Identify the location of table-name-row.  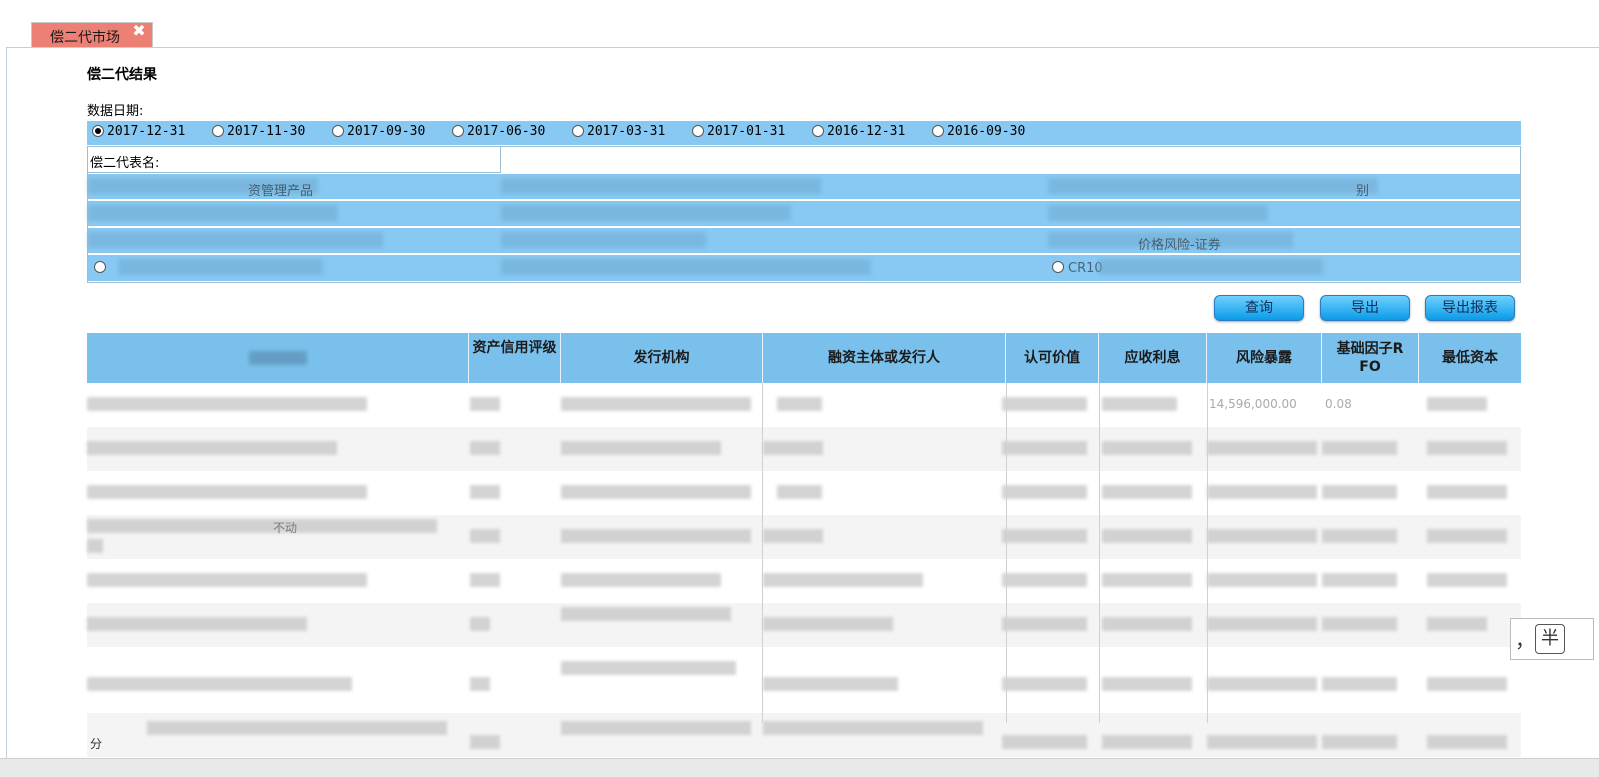
(804, 214).